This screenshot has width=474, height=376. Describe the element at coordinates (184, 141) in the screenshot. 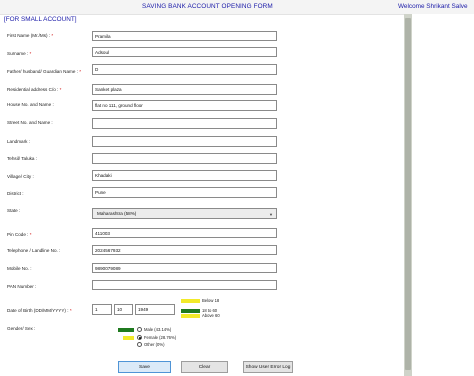

I see `landmark-input` at that location.